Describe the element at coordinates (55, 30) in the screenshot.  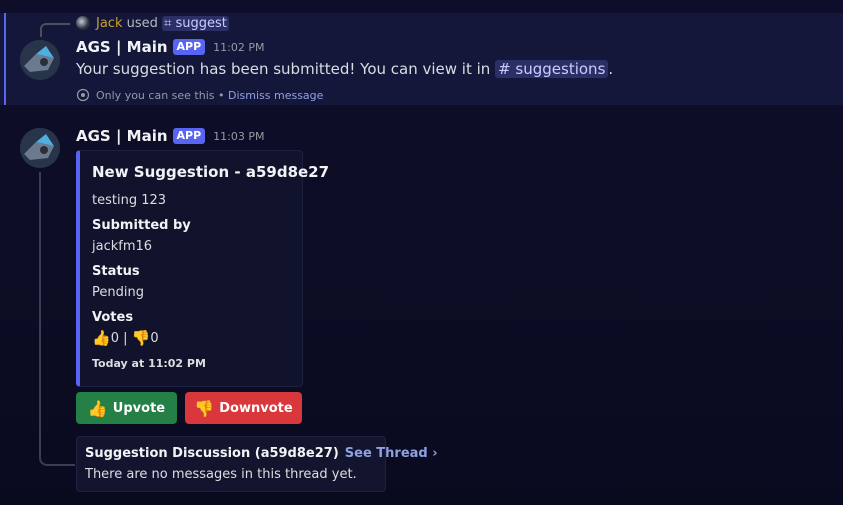
I see `reply-connector` at that location.